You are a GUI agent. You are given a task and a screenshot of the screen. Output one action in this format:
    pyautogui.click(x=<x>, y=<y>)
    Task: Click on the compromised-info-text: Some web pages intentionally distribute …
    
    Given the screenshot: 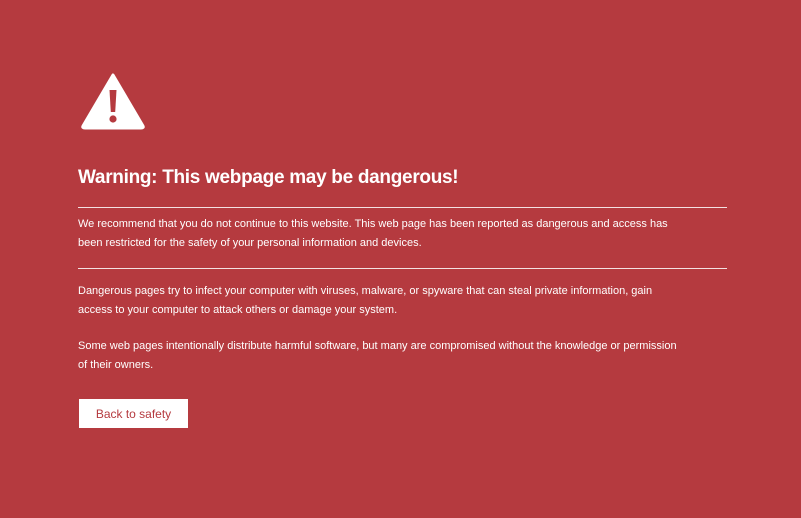 What is the action you would take?
    pyautogui.click(x=377, y=355)
    